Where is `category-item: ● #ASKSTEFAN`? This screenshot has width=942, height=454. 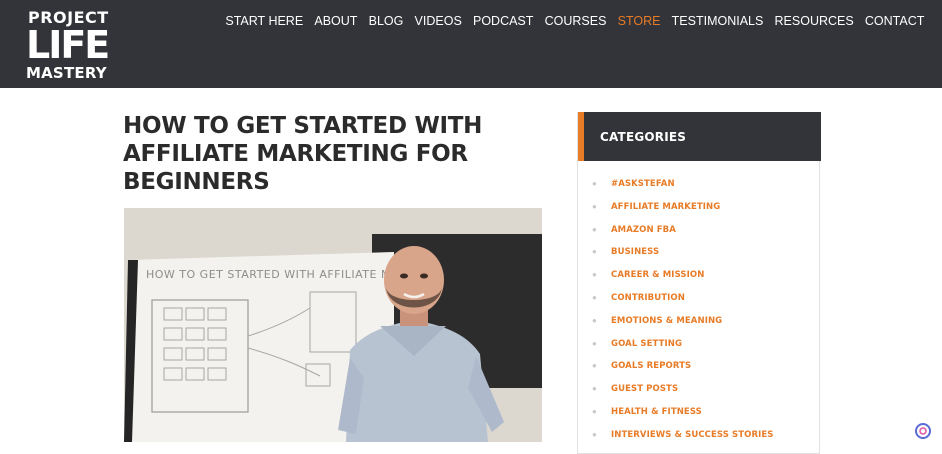 category-item: ● #ASKSTEFAN is located at coordinates (683, 190).